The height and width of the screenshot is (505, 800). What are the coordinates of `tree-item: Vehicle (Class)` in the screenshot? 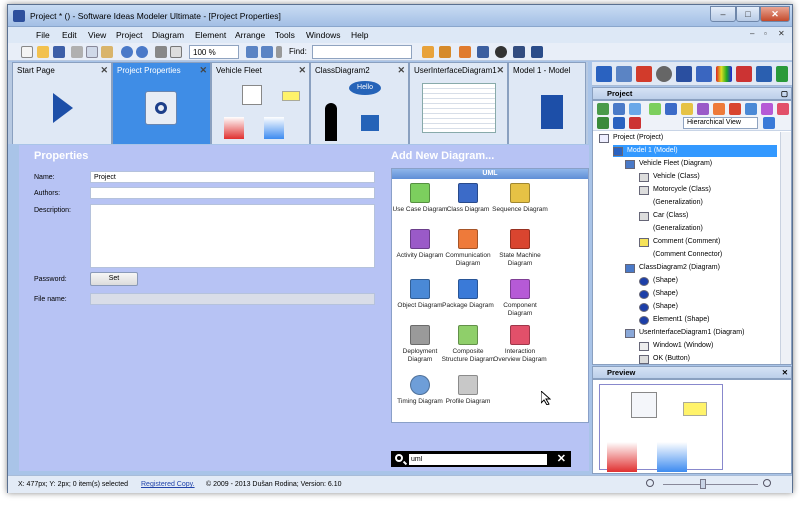 It's located at (669, 177).